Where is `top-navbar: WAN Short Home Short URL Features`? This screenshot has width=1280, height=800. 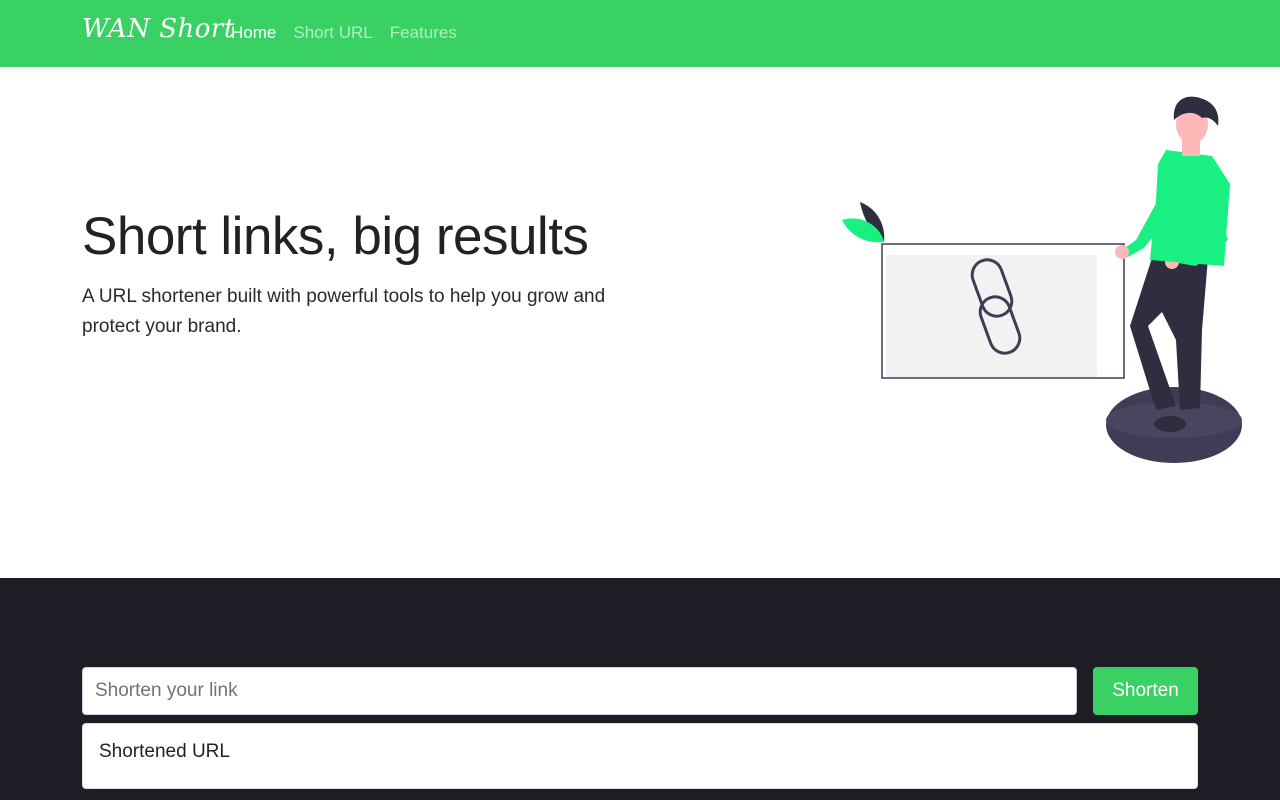
top-navbar: WAN Short Home Short URL Features is located at coordinates (640, 33).